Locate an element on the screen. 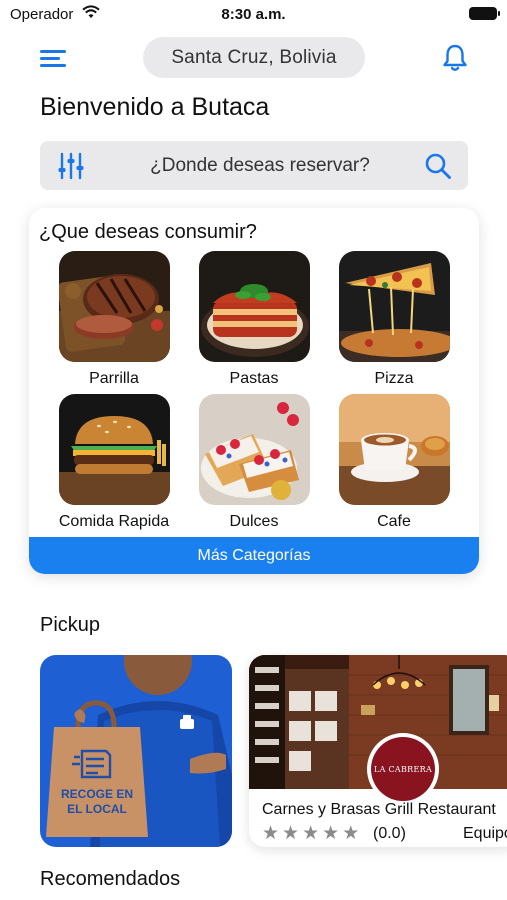 This screenshot has width=507, height=900. category-label: Parrilla is located at coordinates (114, 378).